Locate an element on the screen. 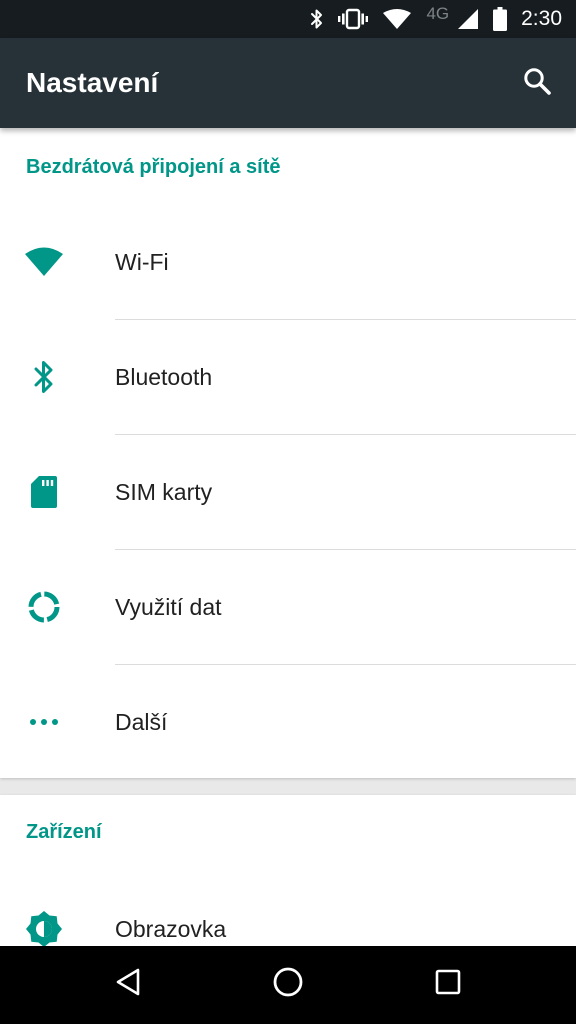 This screenshot has width=576, height=1024. status-bar: 4G 2:30 is located at coordinates (288, 19).